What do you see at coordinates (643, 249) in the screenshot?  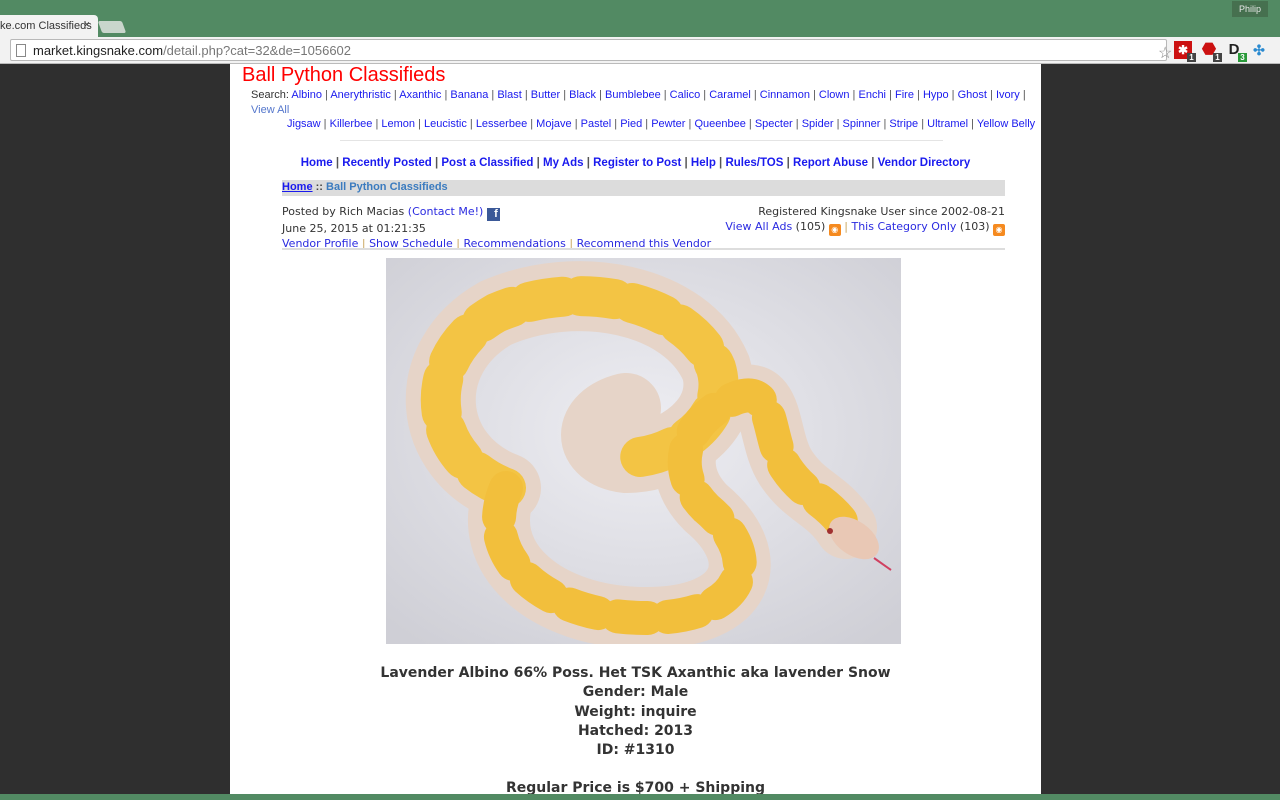 I see `divider` at bounding box center [643, 249].